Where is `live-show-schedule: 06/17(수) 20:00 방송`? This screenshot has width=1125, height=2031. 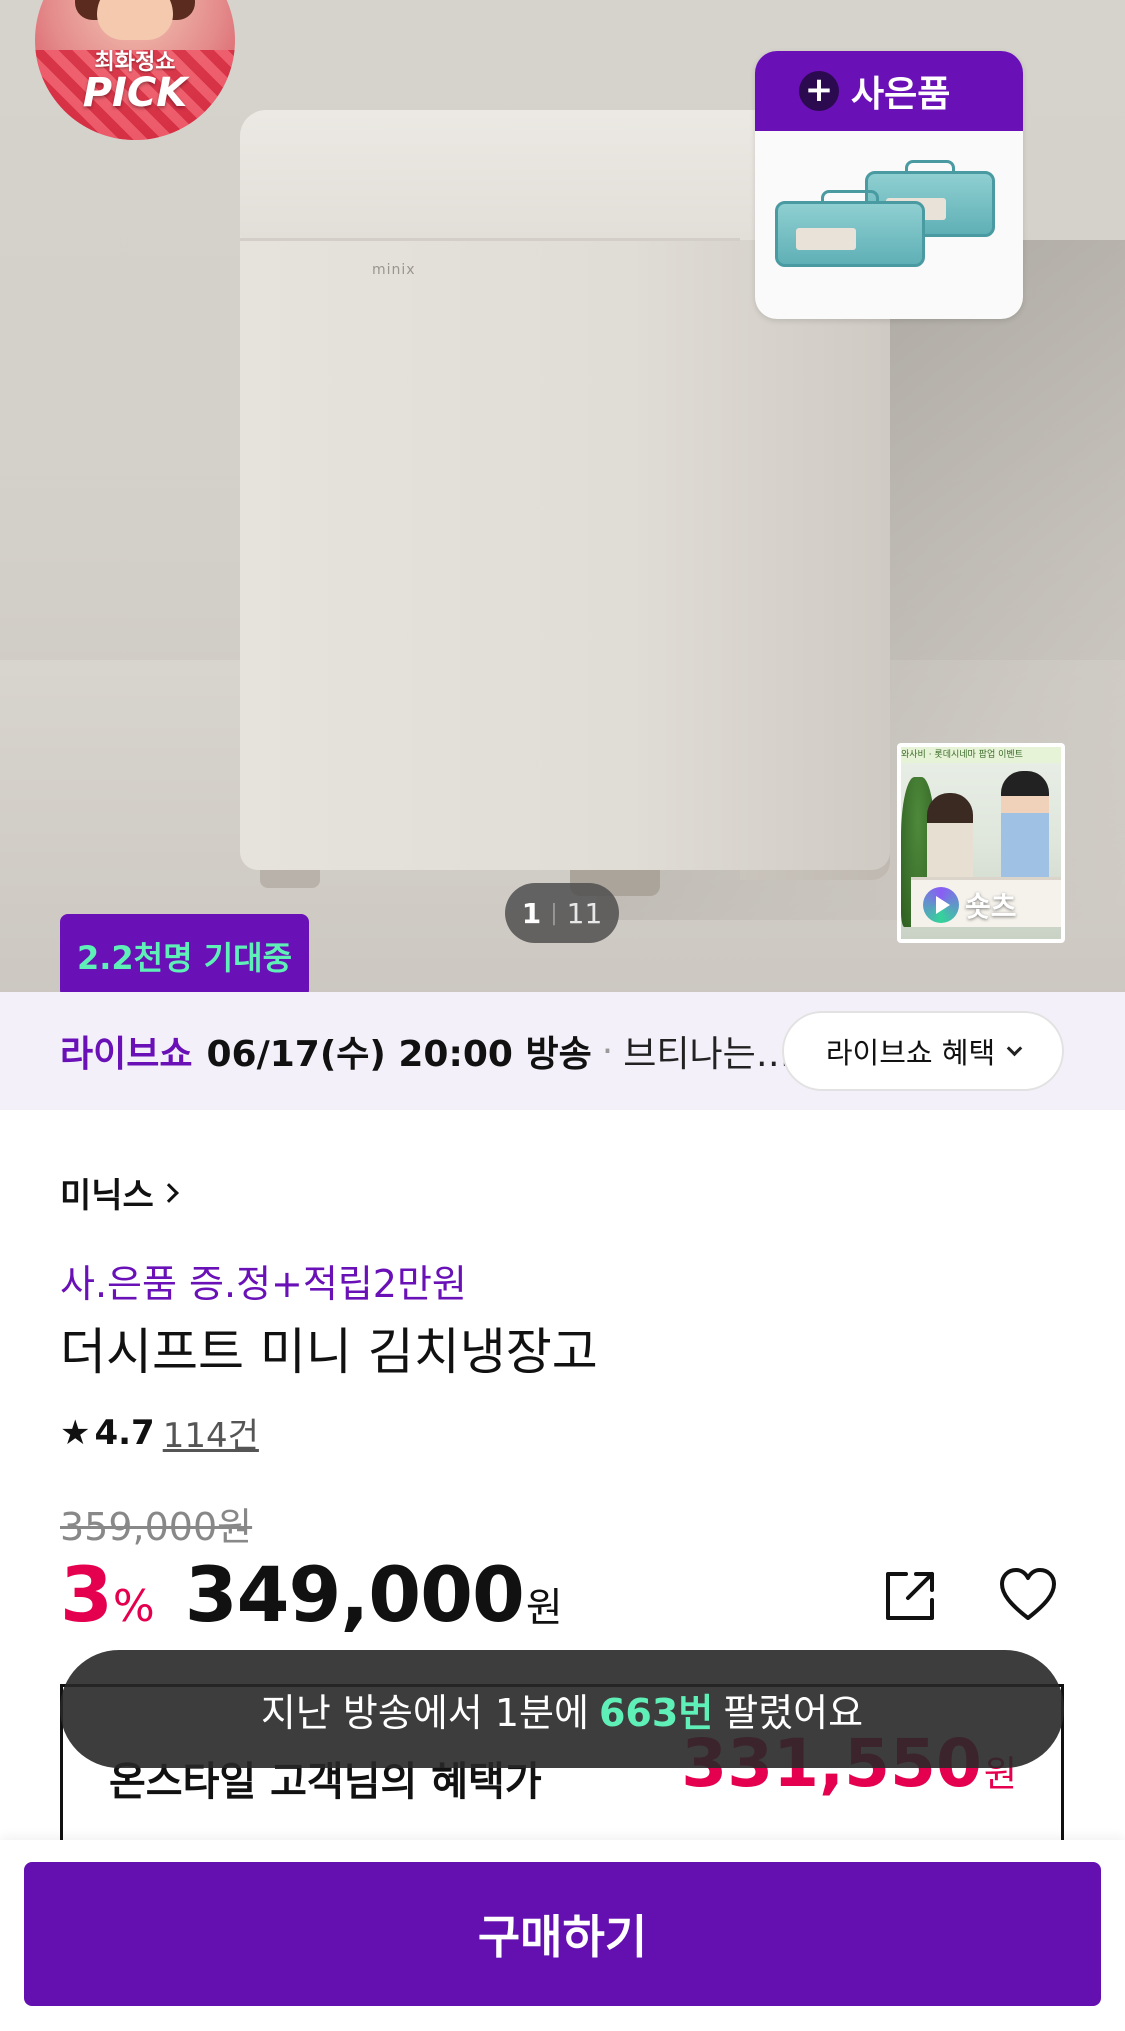
live-show-schedule: 06/17(수) 20:00 방송 is located at coordinates (399, 1054).